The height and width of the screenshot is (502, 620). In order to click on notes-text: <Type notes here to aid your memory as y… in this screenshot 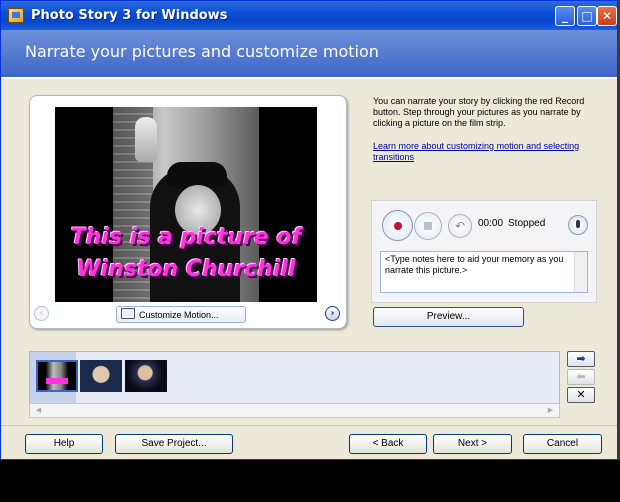, I will do `click(474, 264)`.